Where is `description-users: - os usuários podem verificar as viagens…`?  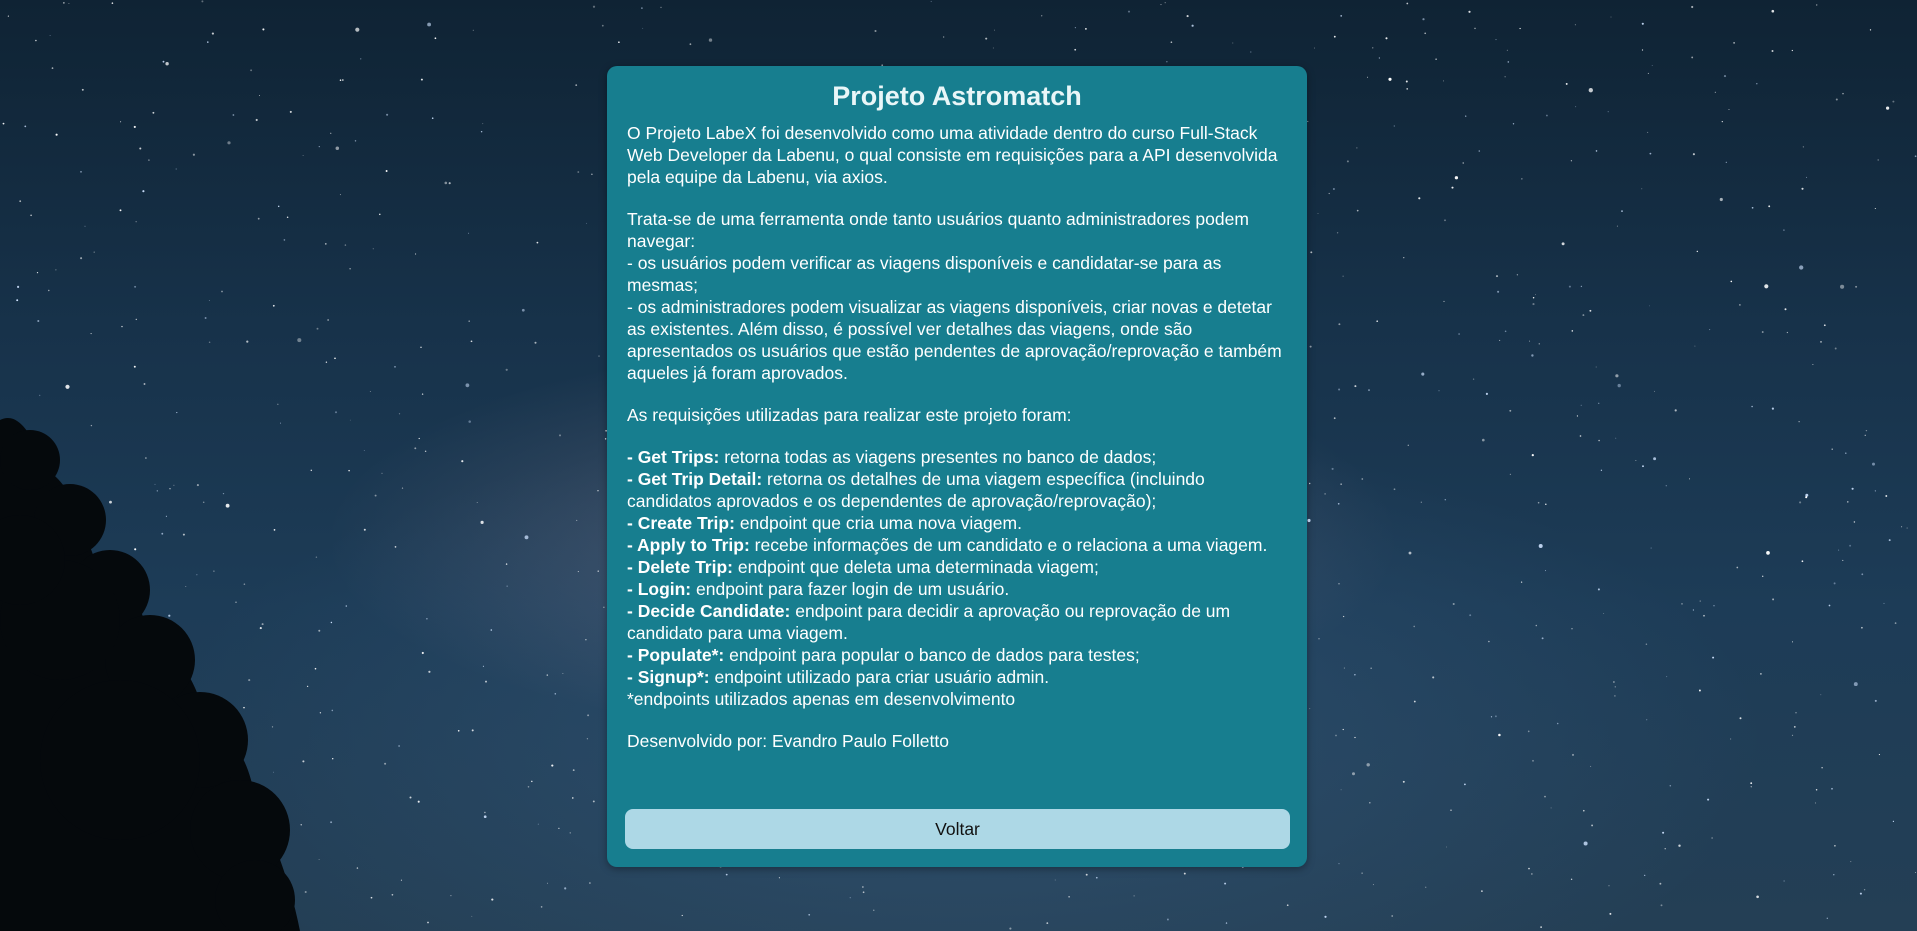
description-users: - os usuários podem verificar as viagens… is located at coordinates (924, 274).